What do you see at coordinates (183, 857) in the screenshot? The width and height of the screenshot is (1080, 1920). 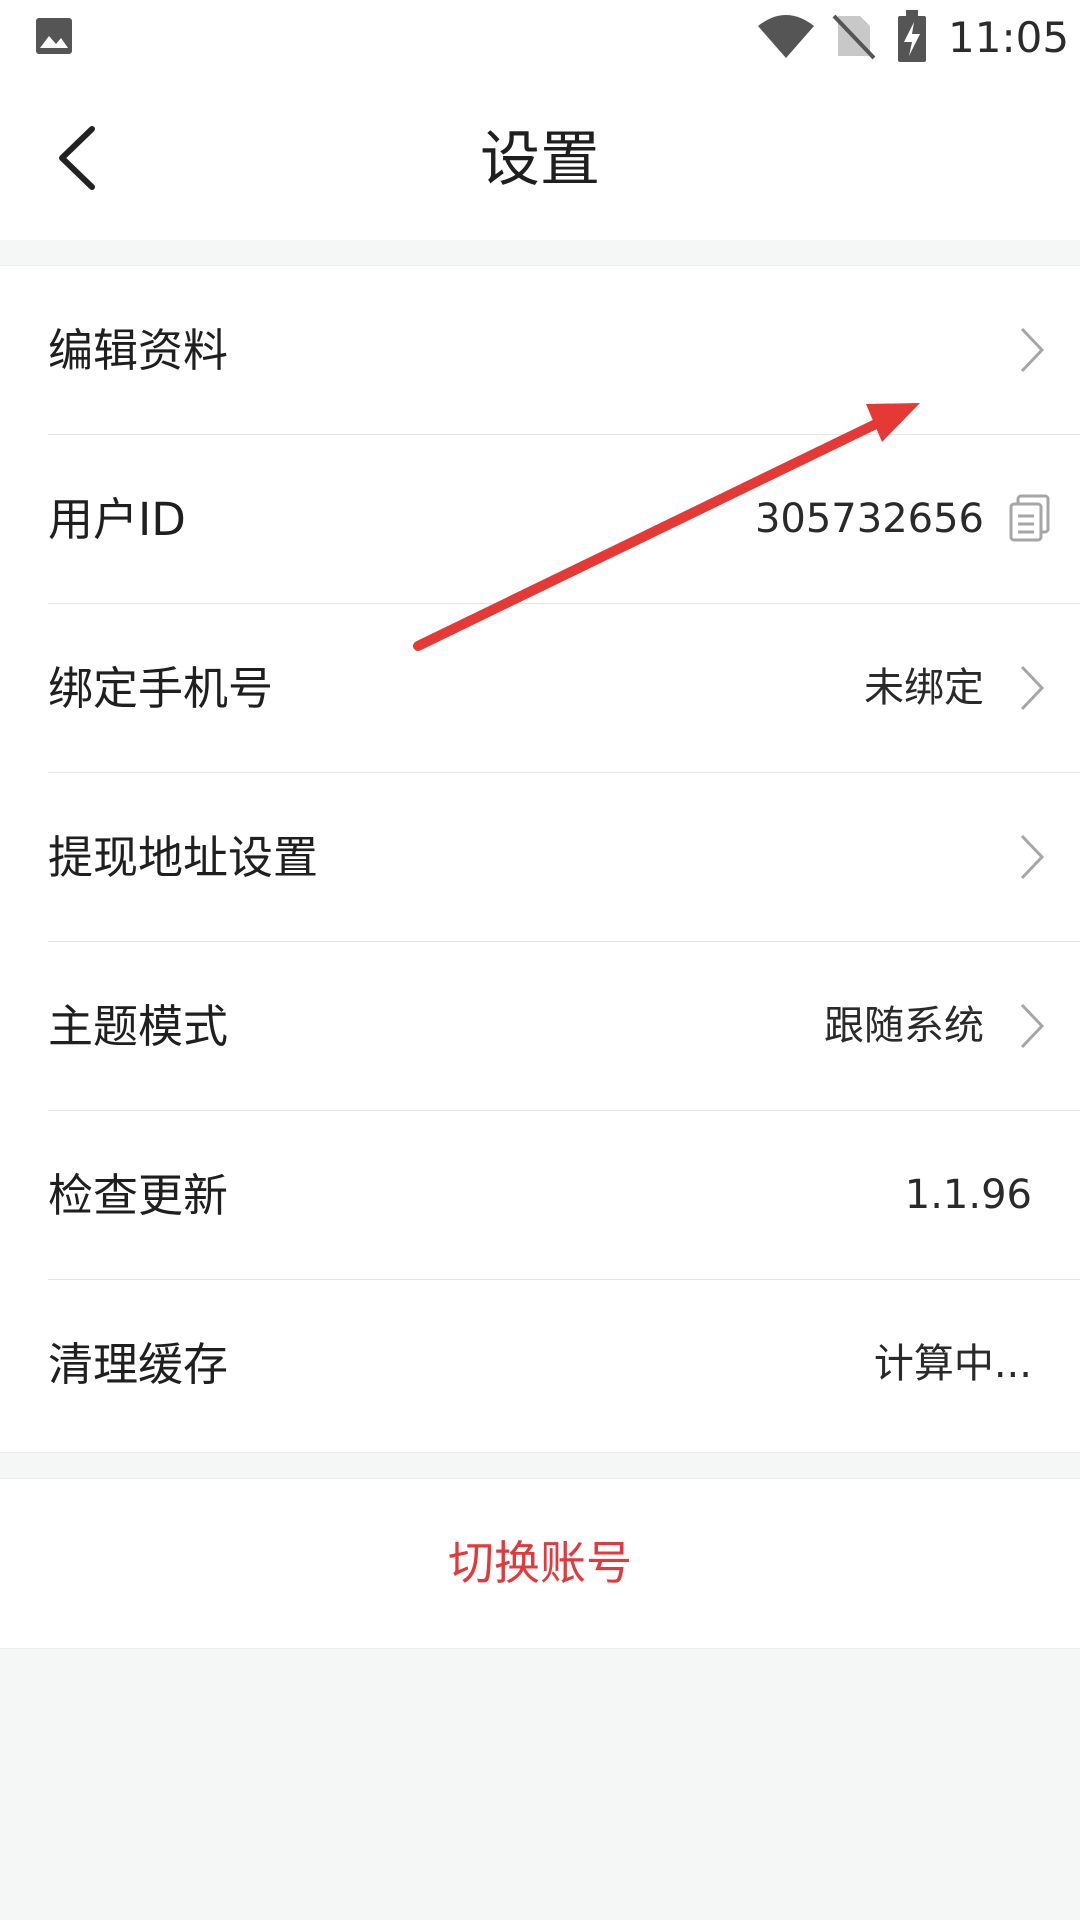 I see `withdraw-address-label: 提现地址设置` at bounding box center [183, 857].